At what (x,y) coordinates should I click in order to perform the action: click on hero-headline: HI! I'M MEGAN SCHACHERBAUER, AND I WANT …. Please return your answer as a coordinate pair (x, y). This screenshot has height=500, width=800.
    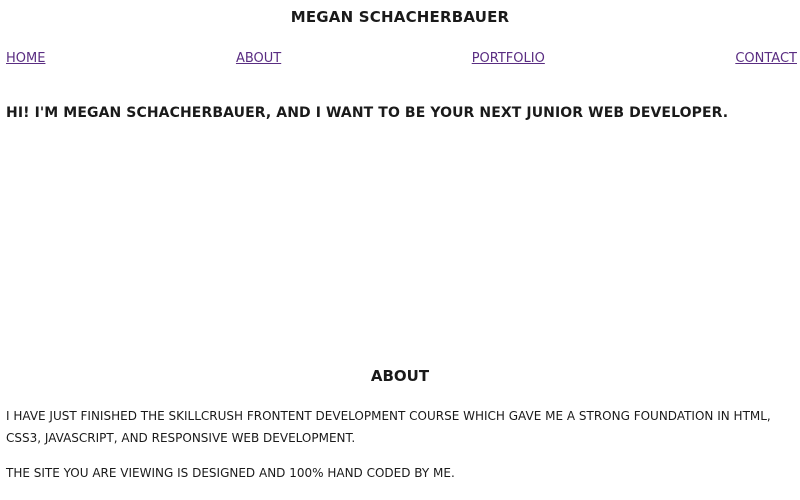
    Looking at the image, I should click on (367, 113).